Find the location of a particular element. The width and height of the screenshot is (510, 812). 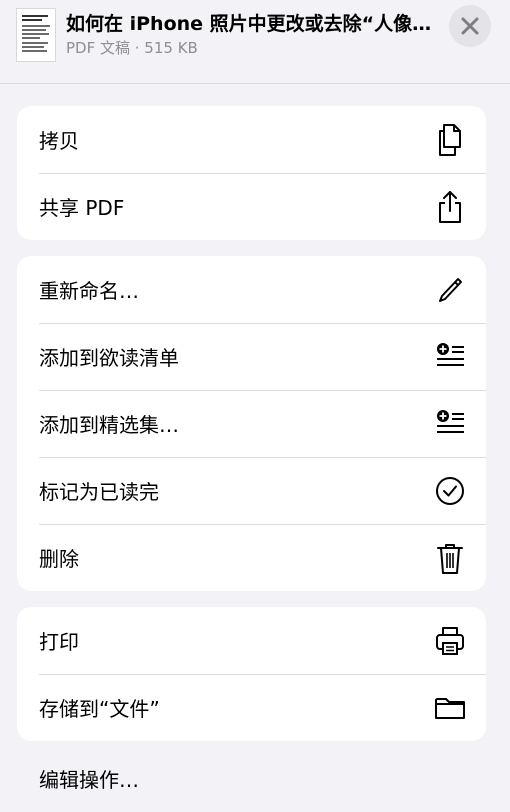

print-row: 打印 is located at coordinates (251, 640).